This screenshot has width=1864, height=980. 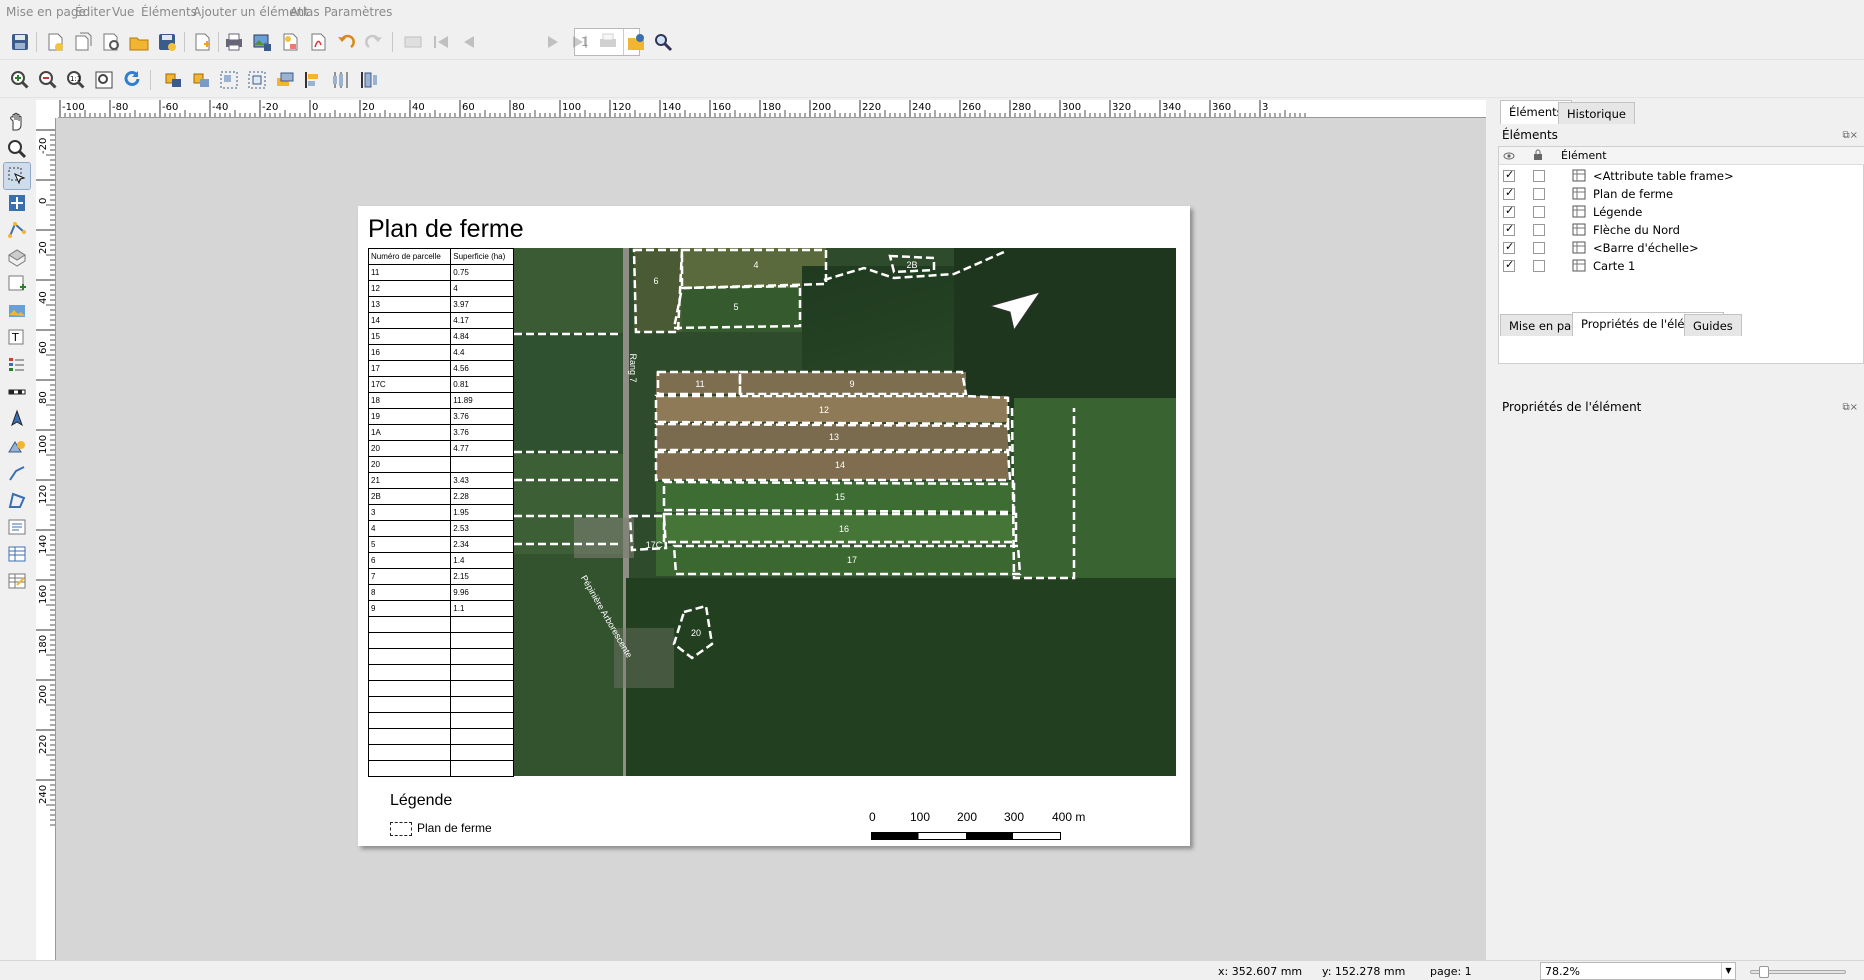 I want to click on tree-item: Plan de ferme, so click(x=1681, y=194).